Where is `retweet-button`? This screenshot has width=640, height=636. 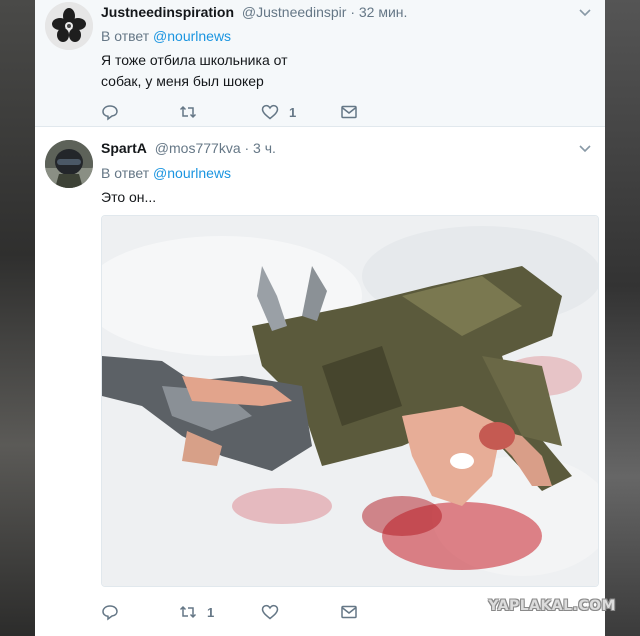 retweet-button is located at coordinates (193, 112).